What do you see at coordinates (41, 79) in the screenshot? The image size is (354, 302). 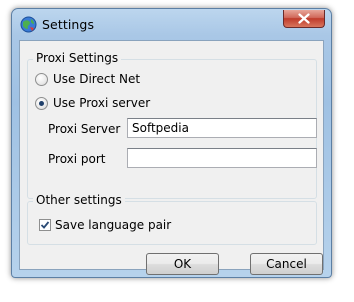 I see `direct-net-radio` at bounding box center [41, 79].